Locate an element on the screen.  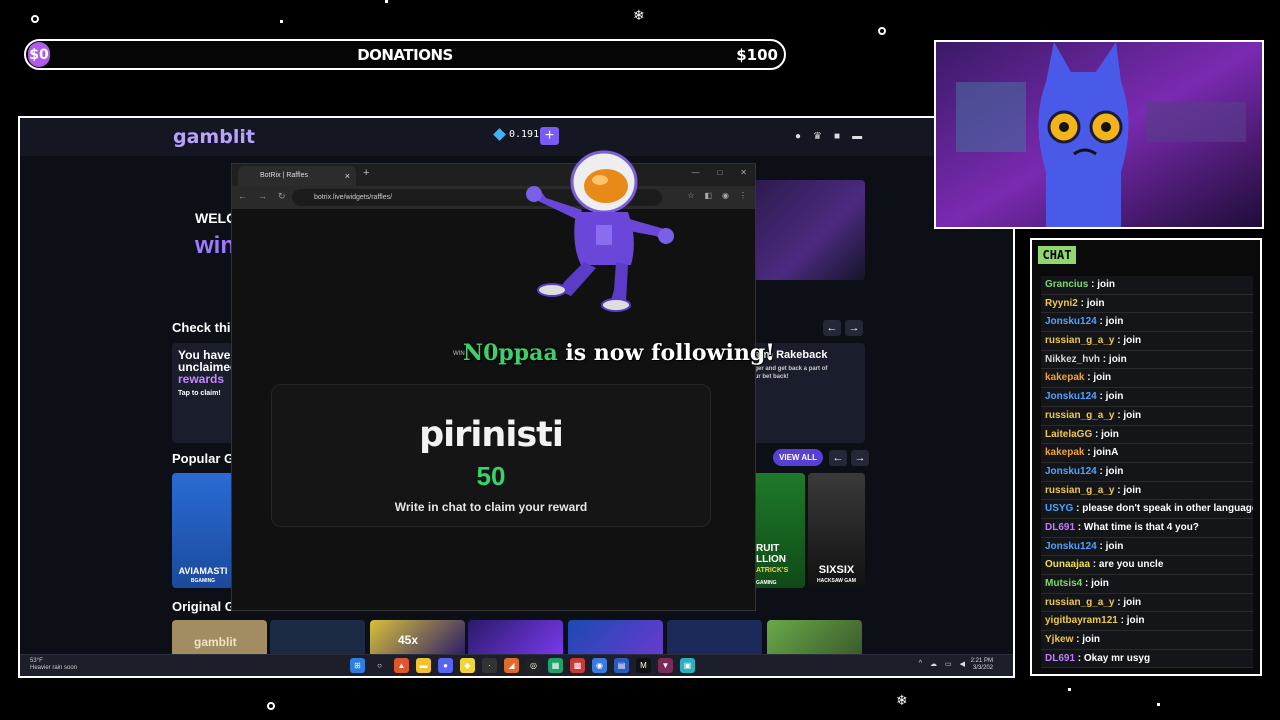
chat-username: Nikkez_hvh is located at coordinates (1072, 359).